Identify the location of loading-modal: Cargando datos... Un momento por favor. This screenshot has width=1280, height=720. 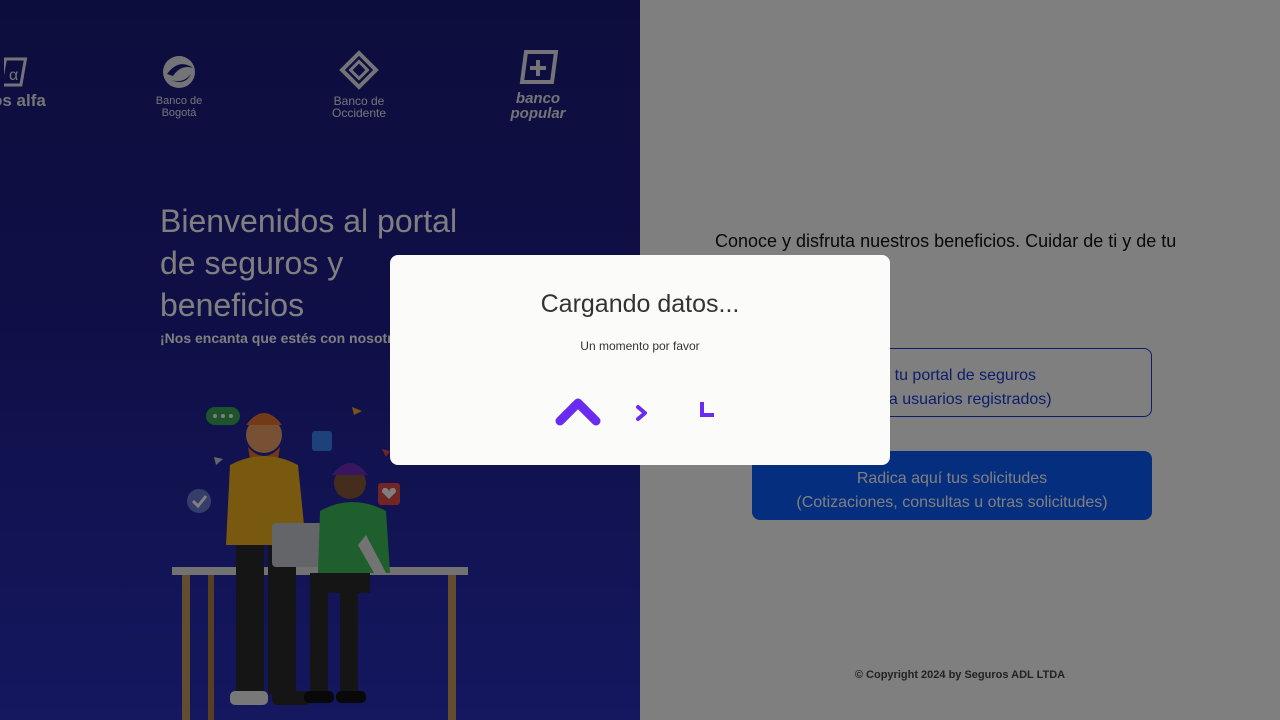
(640, 360).